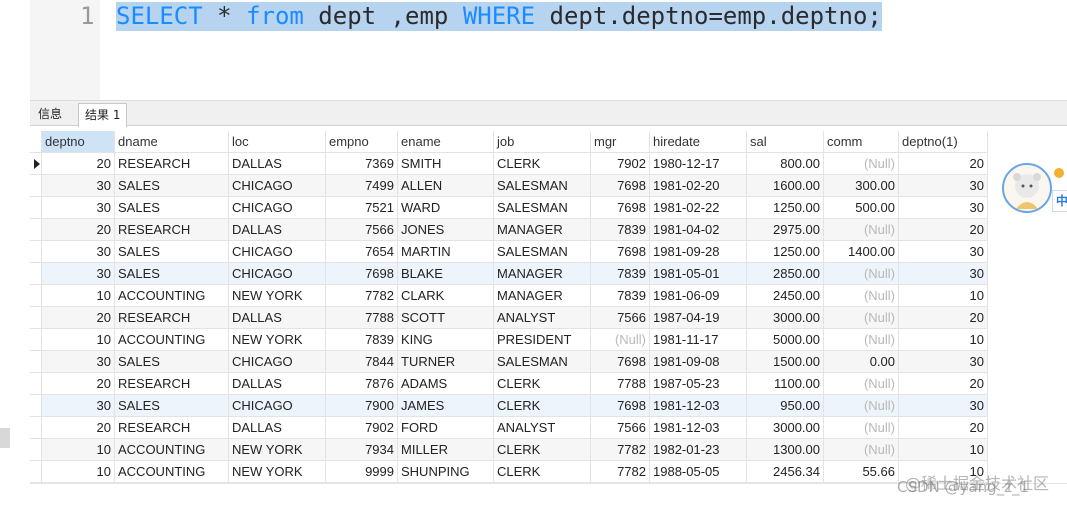  What do you see at coordinates (172, 142) in the screenshot?
I see `column-header-dname: dname` at bounding box center [172, 142].